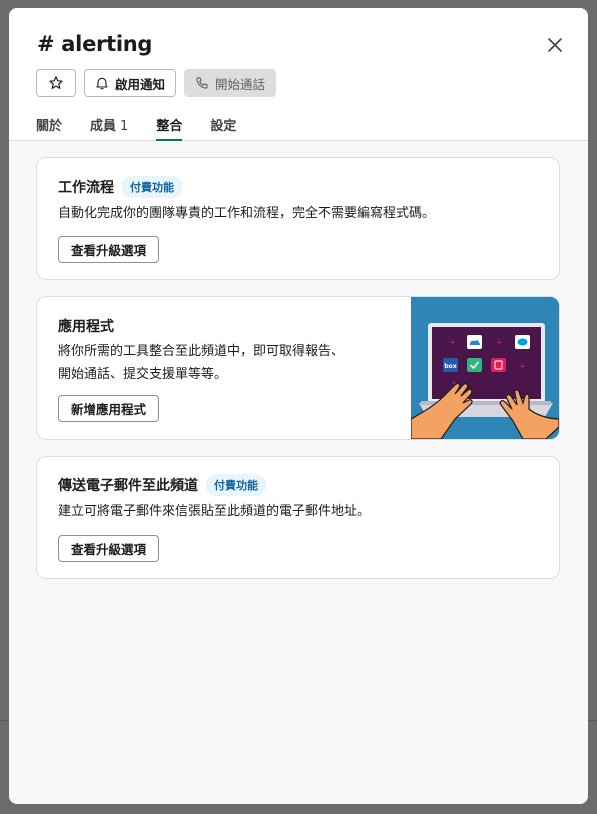 The height and width of the screenshot is (814, 597). What do you see at coordinates (95, 44) in the screenshot?
I see `channel-title: # alerting` at bounding box center [95, 44].